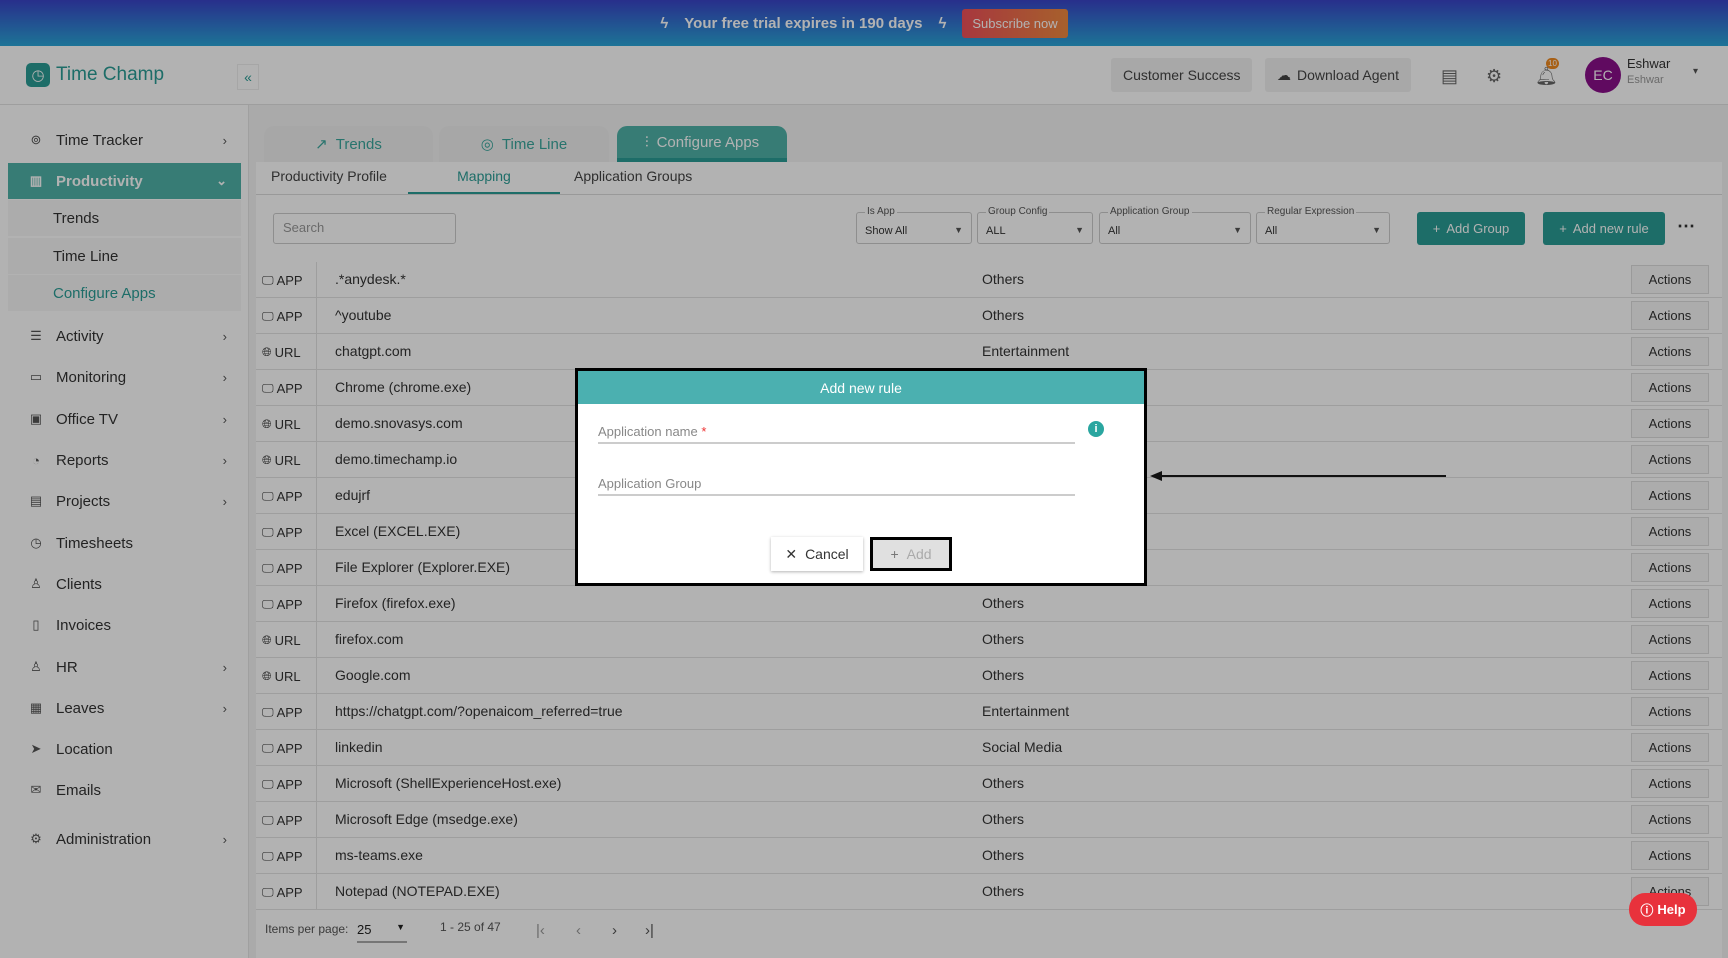 Image resolution: width=1728 pixels, height=958 pixels. What do you see at coordinates (827, 554) in the screenshot?
I see `cancel-label: Cancel` at bounding box center [827, 554].